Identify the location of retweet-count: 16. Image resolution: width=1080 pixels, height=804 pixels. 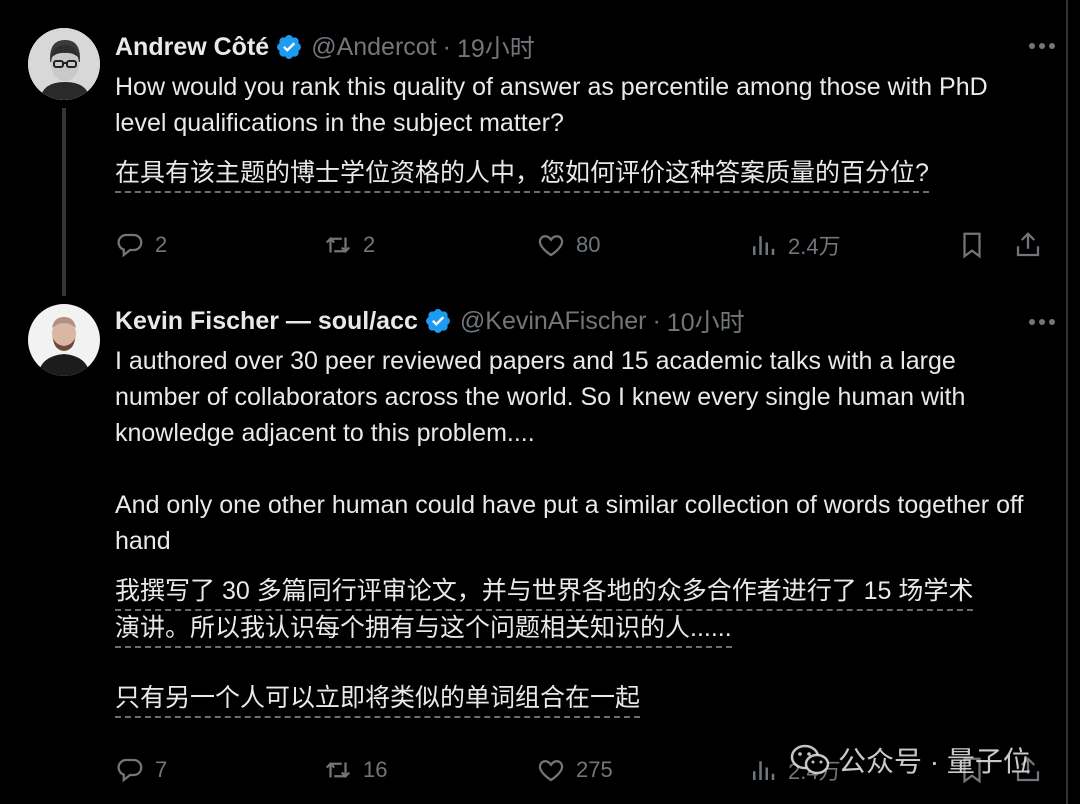
(375, 769).